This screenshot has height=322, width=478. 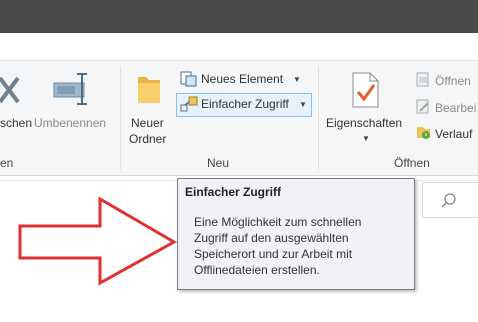 I want to click on rename-button: Umbenennen, so click(x=70, y=123).